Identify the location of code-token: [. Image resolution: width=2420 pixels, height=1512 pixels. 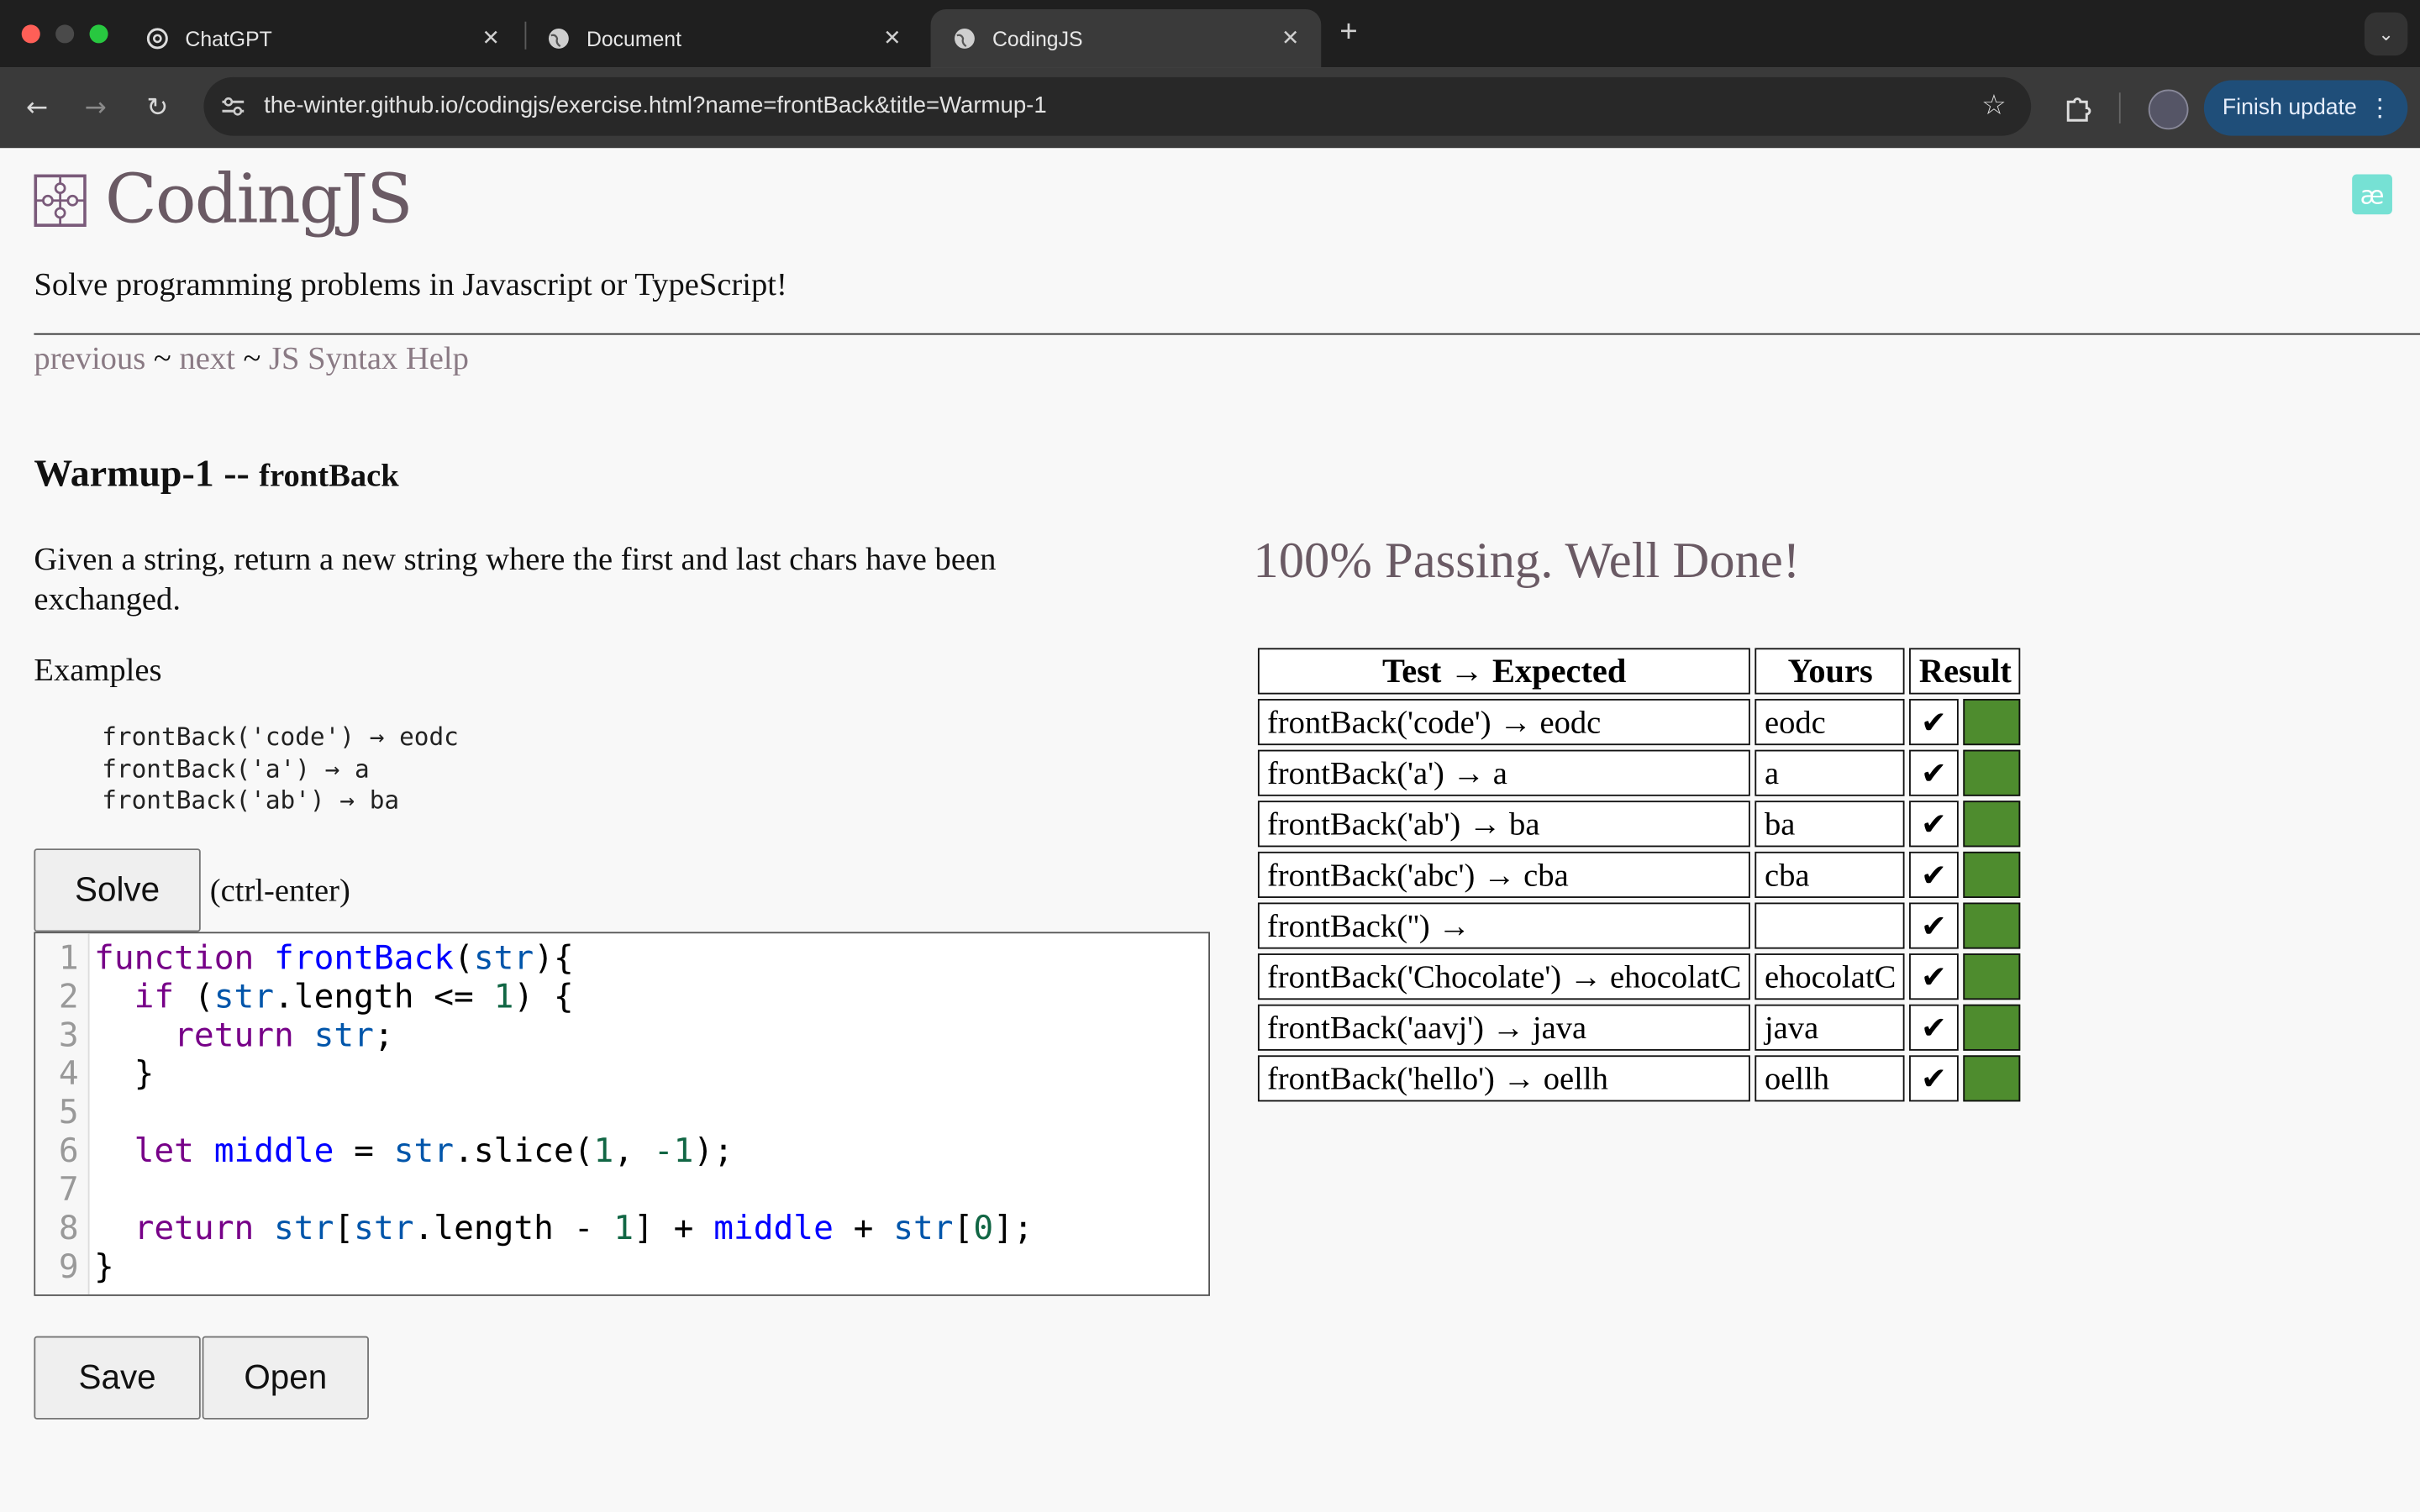
(963, 1229).